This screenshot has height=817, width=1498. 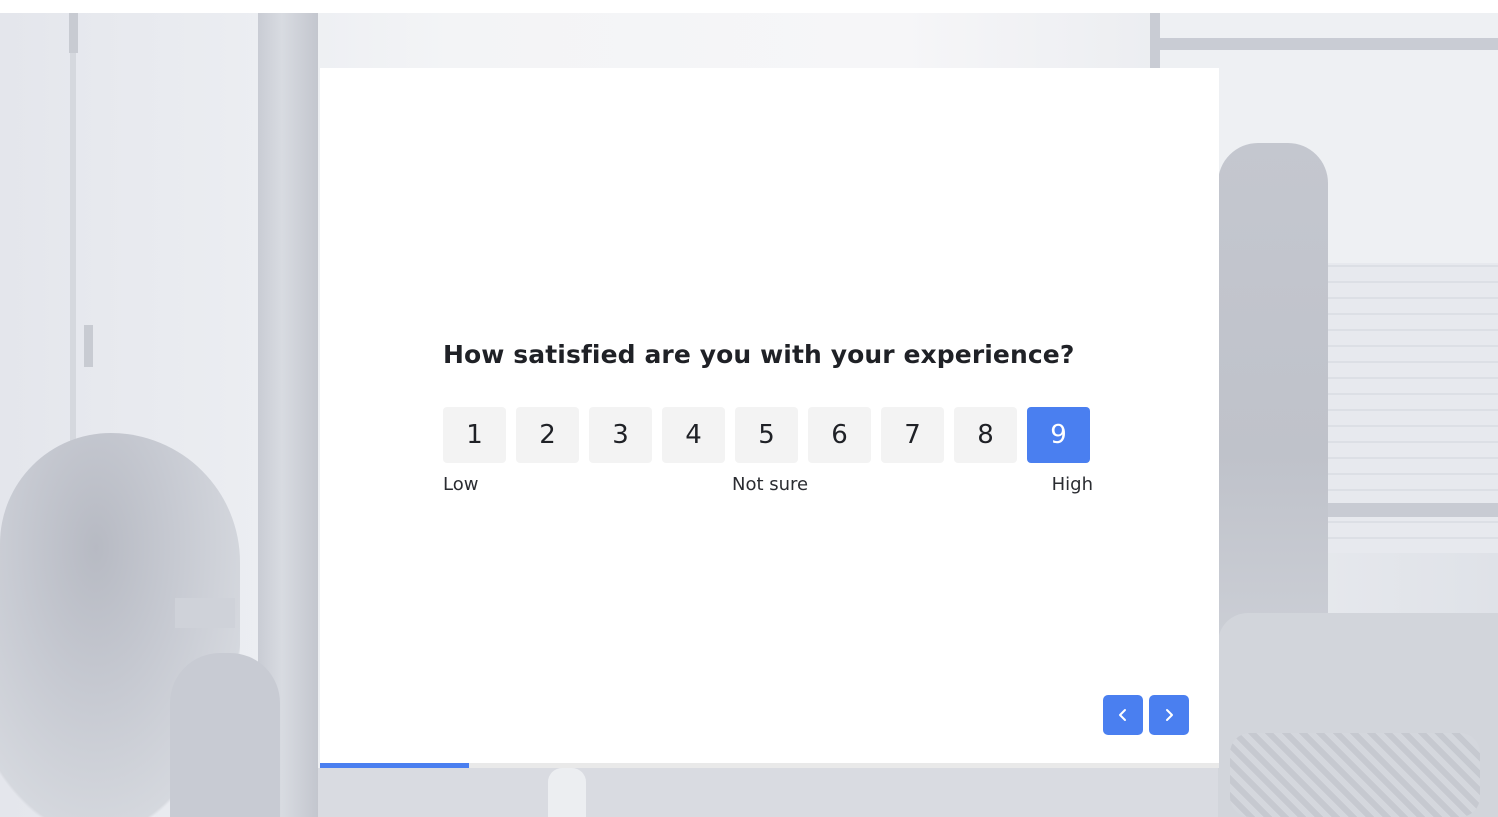 I want to click on progress-fill, so click(x=395, y=765).